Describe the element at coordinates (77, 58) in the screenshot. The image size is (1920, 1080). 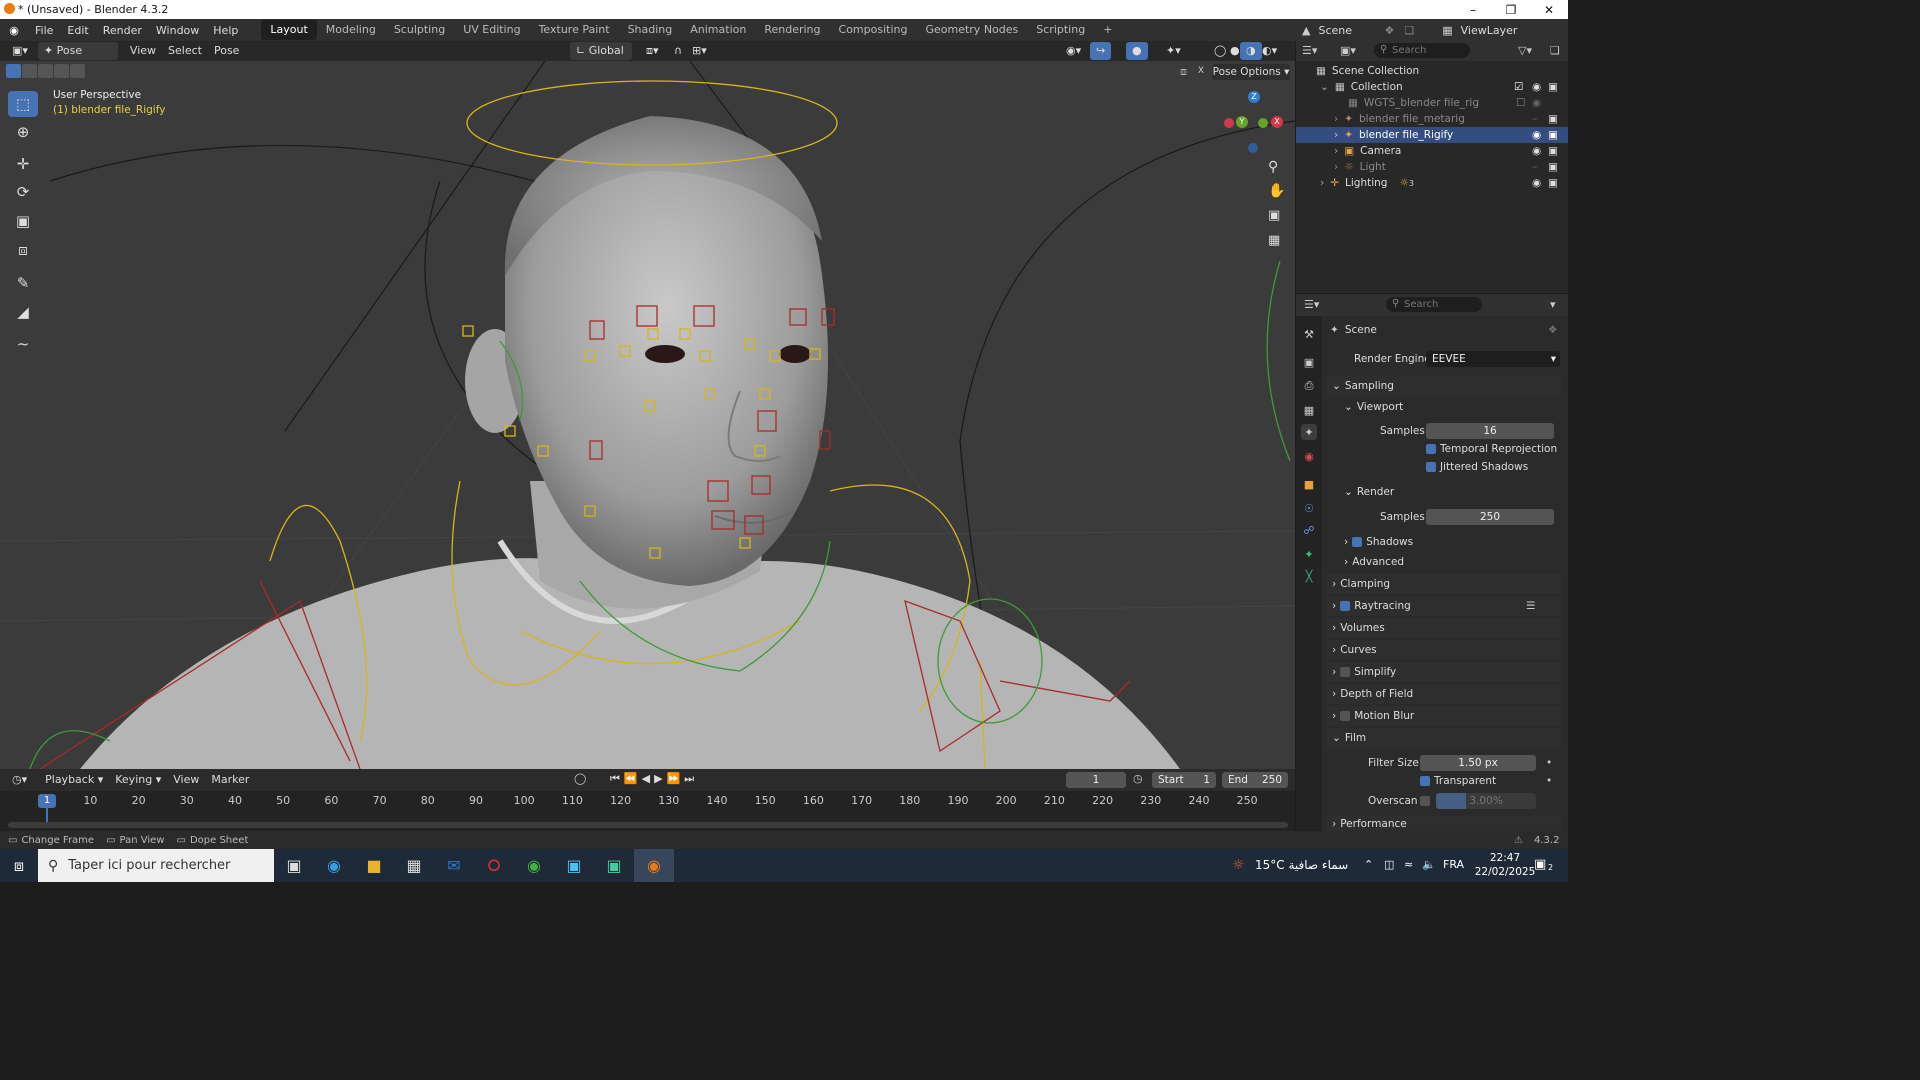
I see `mode-selector: ✦ Pose Mode ▾` at that location.